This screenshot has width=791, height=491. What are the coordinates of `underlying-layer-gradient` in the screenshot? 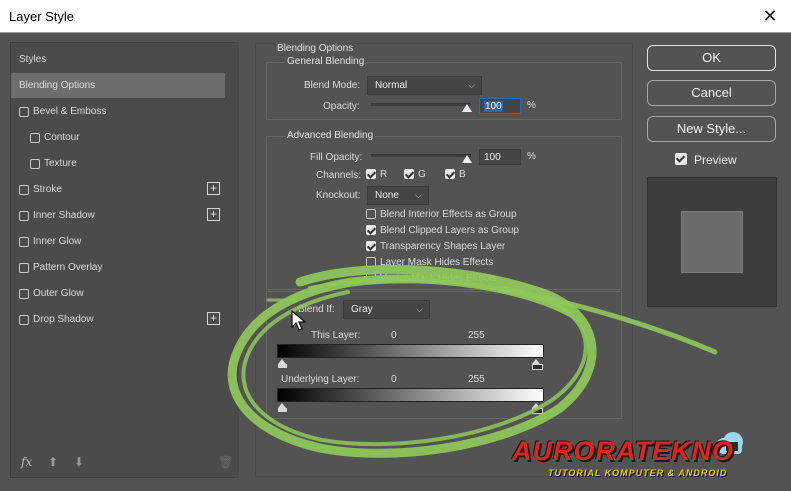 It's located at (410, 395).